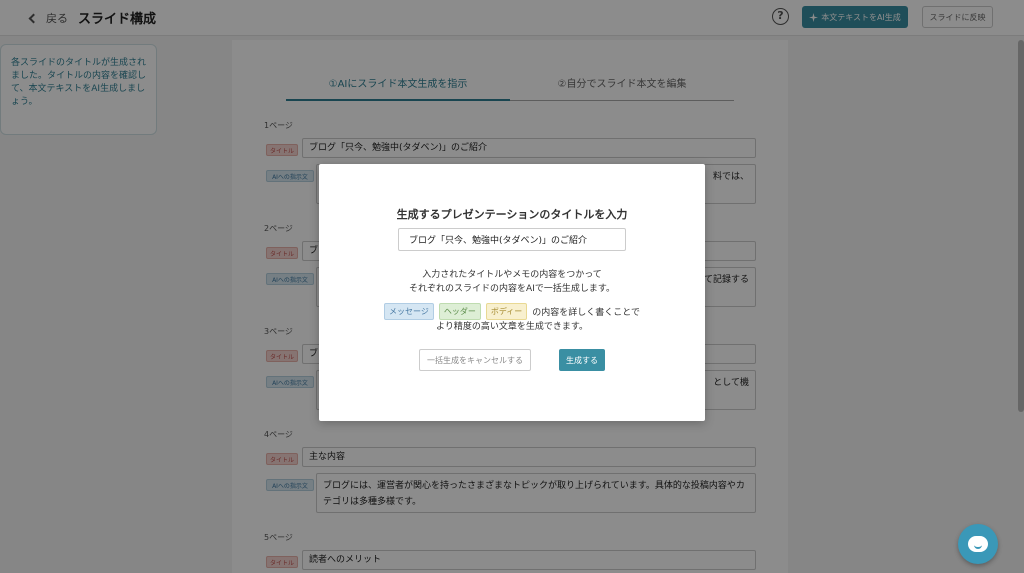 This screenshot has width=1024, height=573. Describe the element at coordinates (512, 289) in the screenshot. I see `modal-desc-line2: それぞれのスライドの内容をAIで一括生成します。` at that location.